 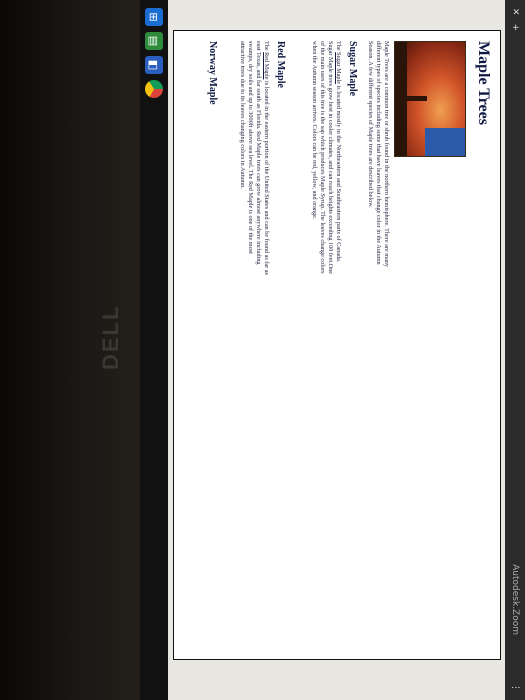 What do you see at coordinates (154, 89) in the screenshot?
I see `chrome-icon` at bounding box center [154, 89].